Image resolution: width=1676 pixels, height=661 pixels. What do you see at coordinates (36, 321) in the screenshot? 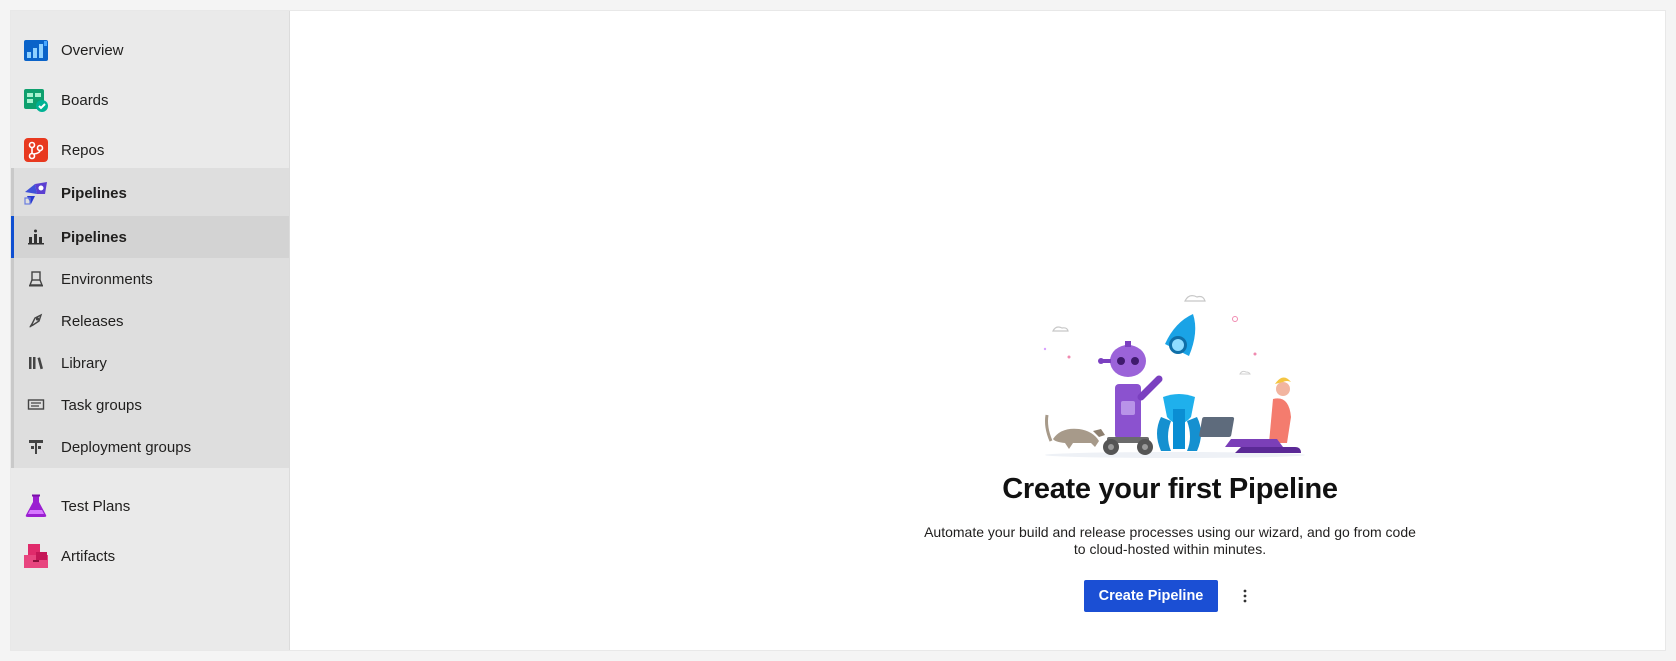
I see `releases-icon` at bounding box center [36, 321].